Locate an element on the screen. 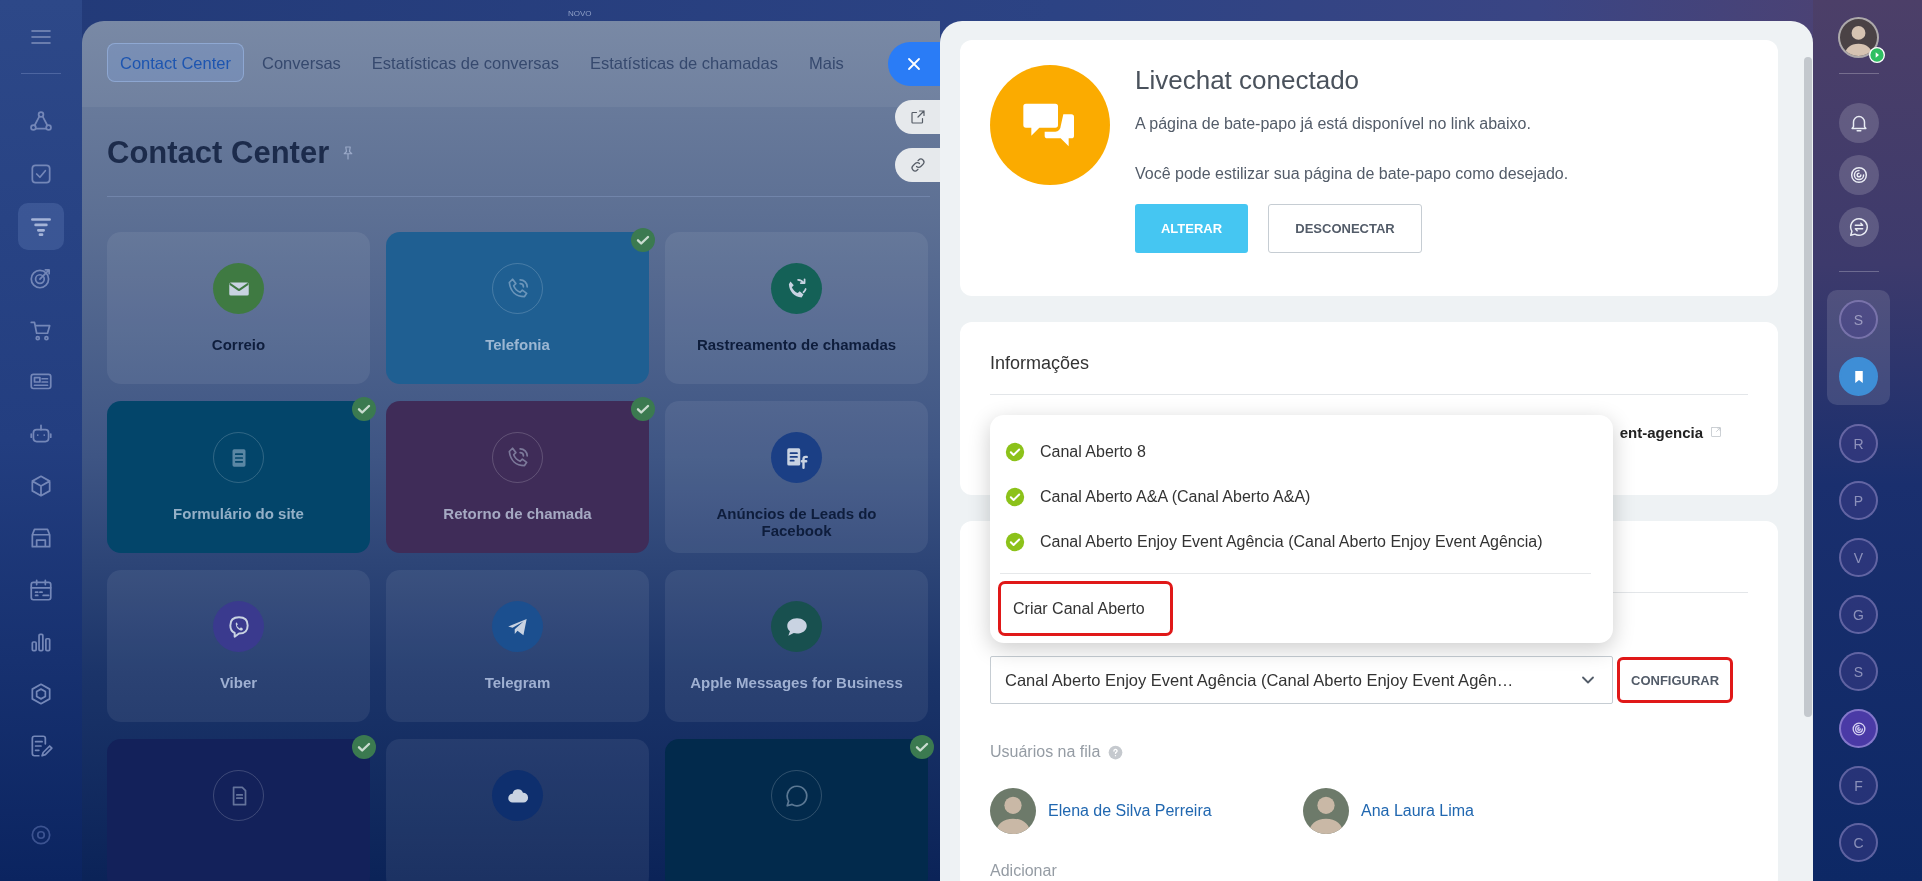  tab: Contact Center is located at coordinates (175, 62).